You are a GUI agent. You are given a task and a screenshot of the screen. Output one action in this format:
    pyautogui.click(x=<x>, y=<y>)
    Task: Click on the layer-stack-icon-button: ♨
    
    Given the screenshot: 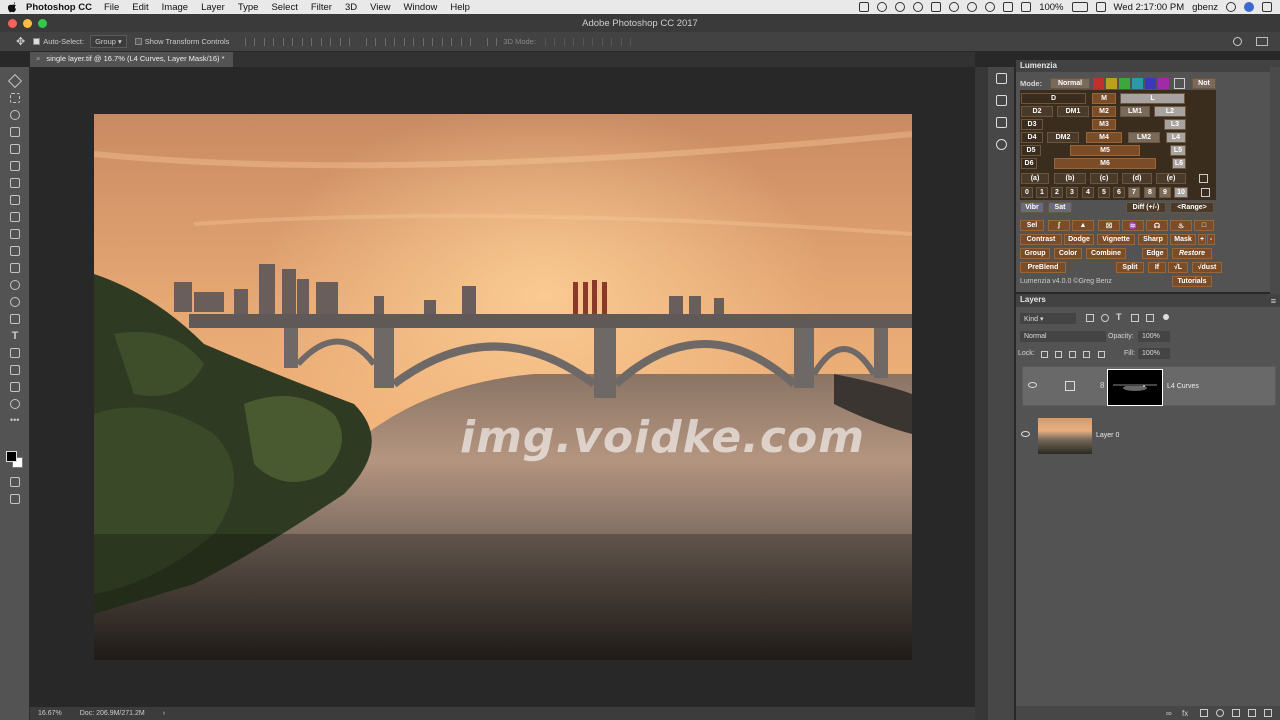 What is the action you would take?
    pyautogui.click(x=1181, y=225)
    